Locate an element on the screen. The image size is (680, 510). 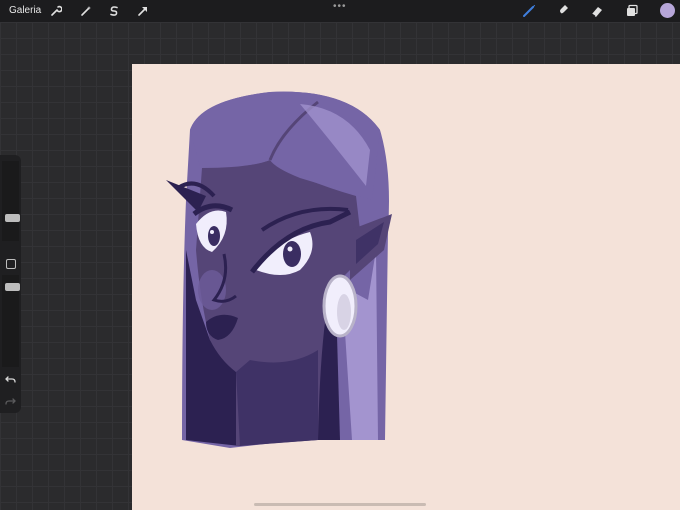
top-toolbar: Galeria ••• is located at coordinates (340, 11).